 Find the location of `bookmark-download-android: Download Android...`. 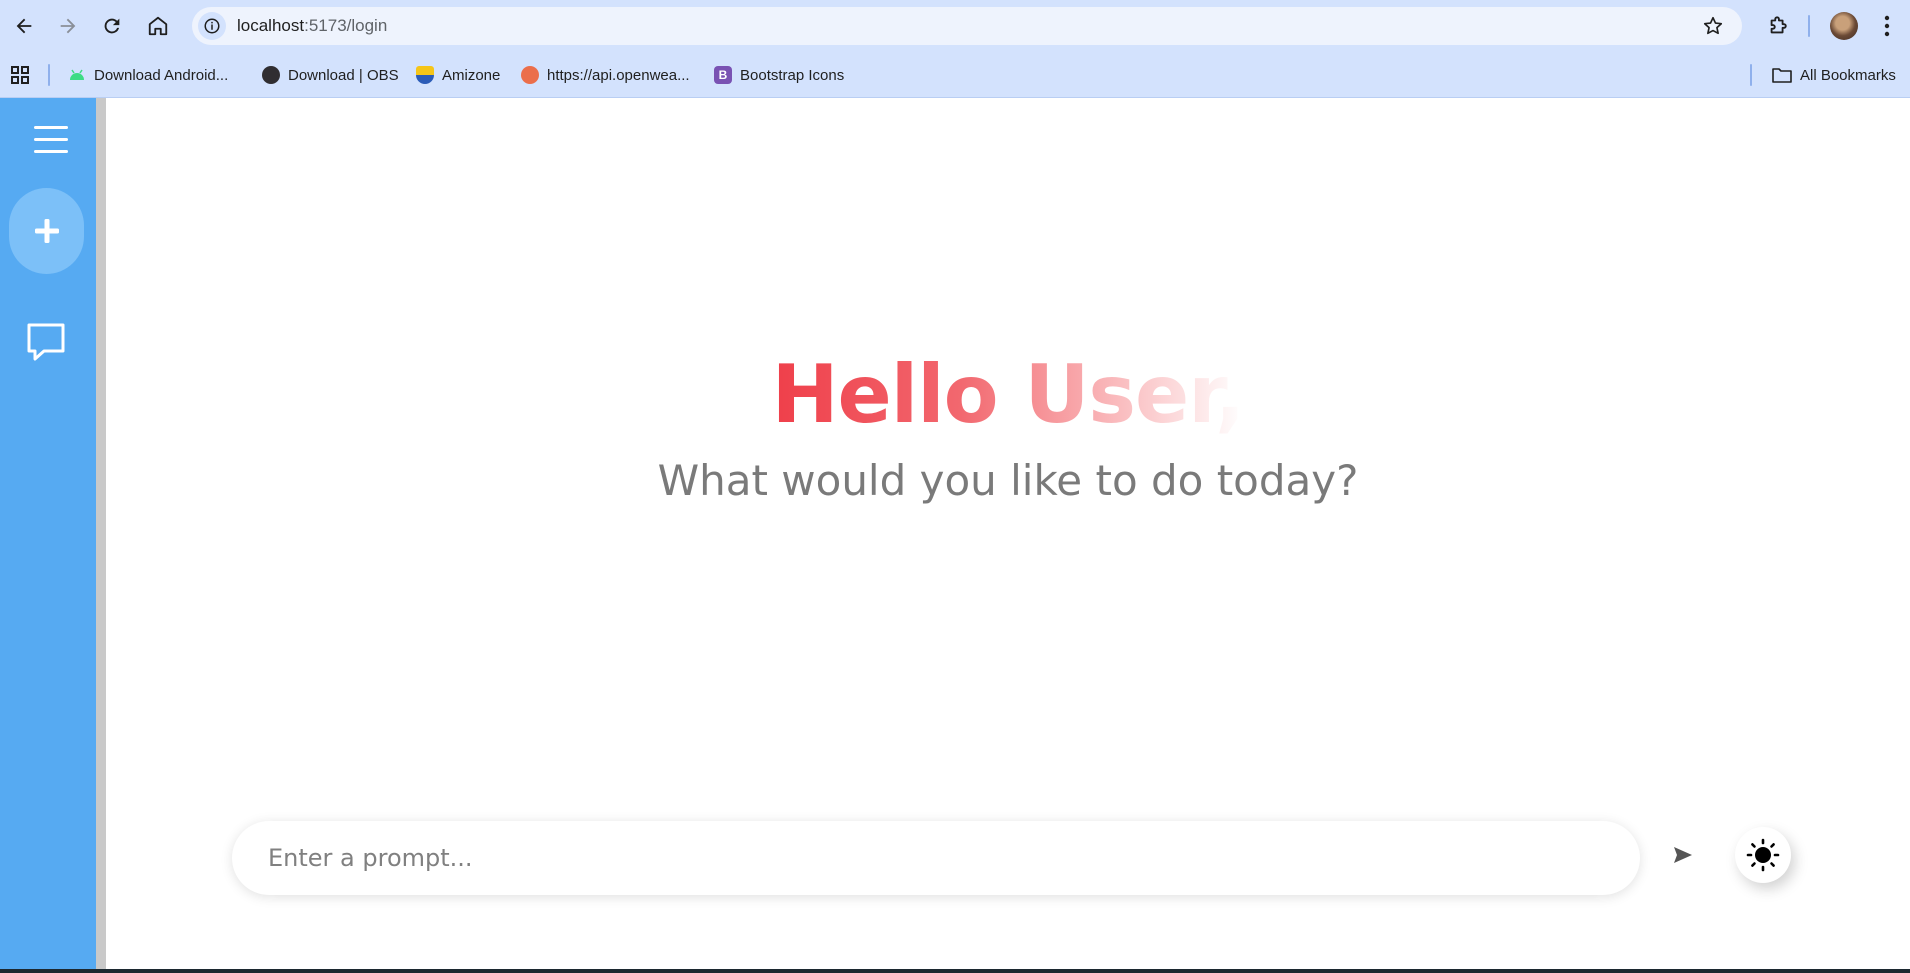

bookmark-download-android: Download Android... is located at coordinates (148, 75).